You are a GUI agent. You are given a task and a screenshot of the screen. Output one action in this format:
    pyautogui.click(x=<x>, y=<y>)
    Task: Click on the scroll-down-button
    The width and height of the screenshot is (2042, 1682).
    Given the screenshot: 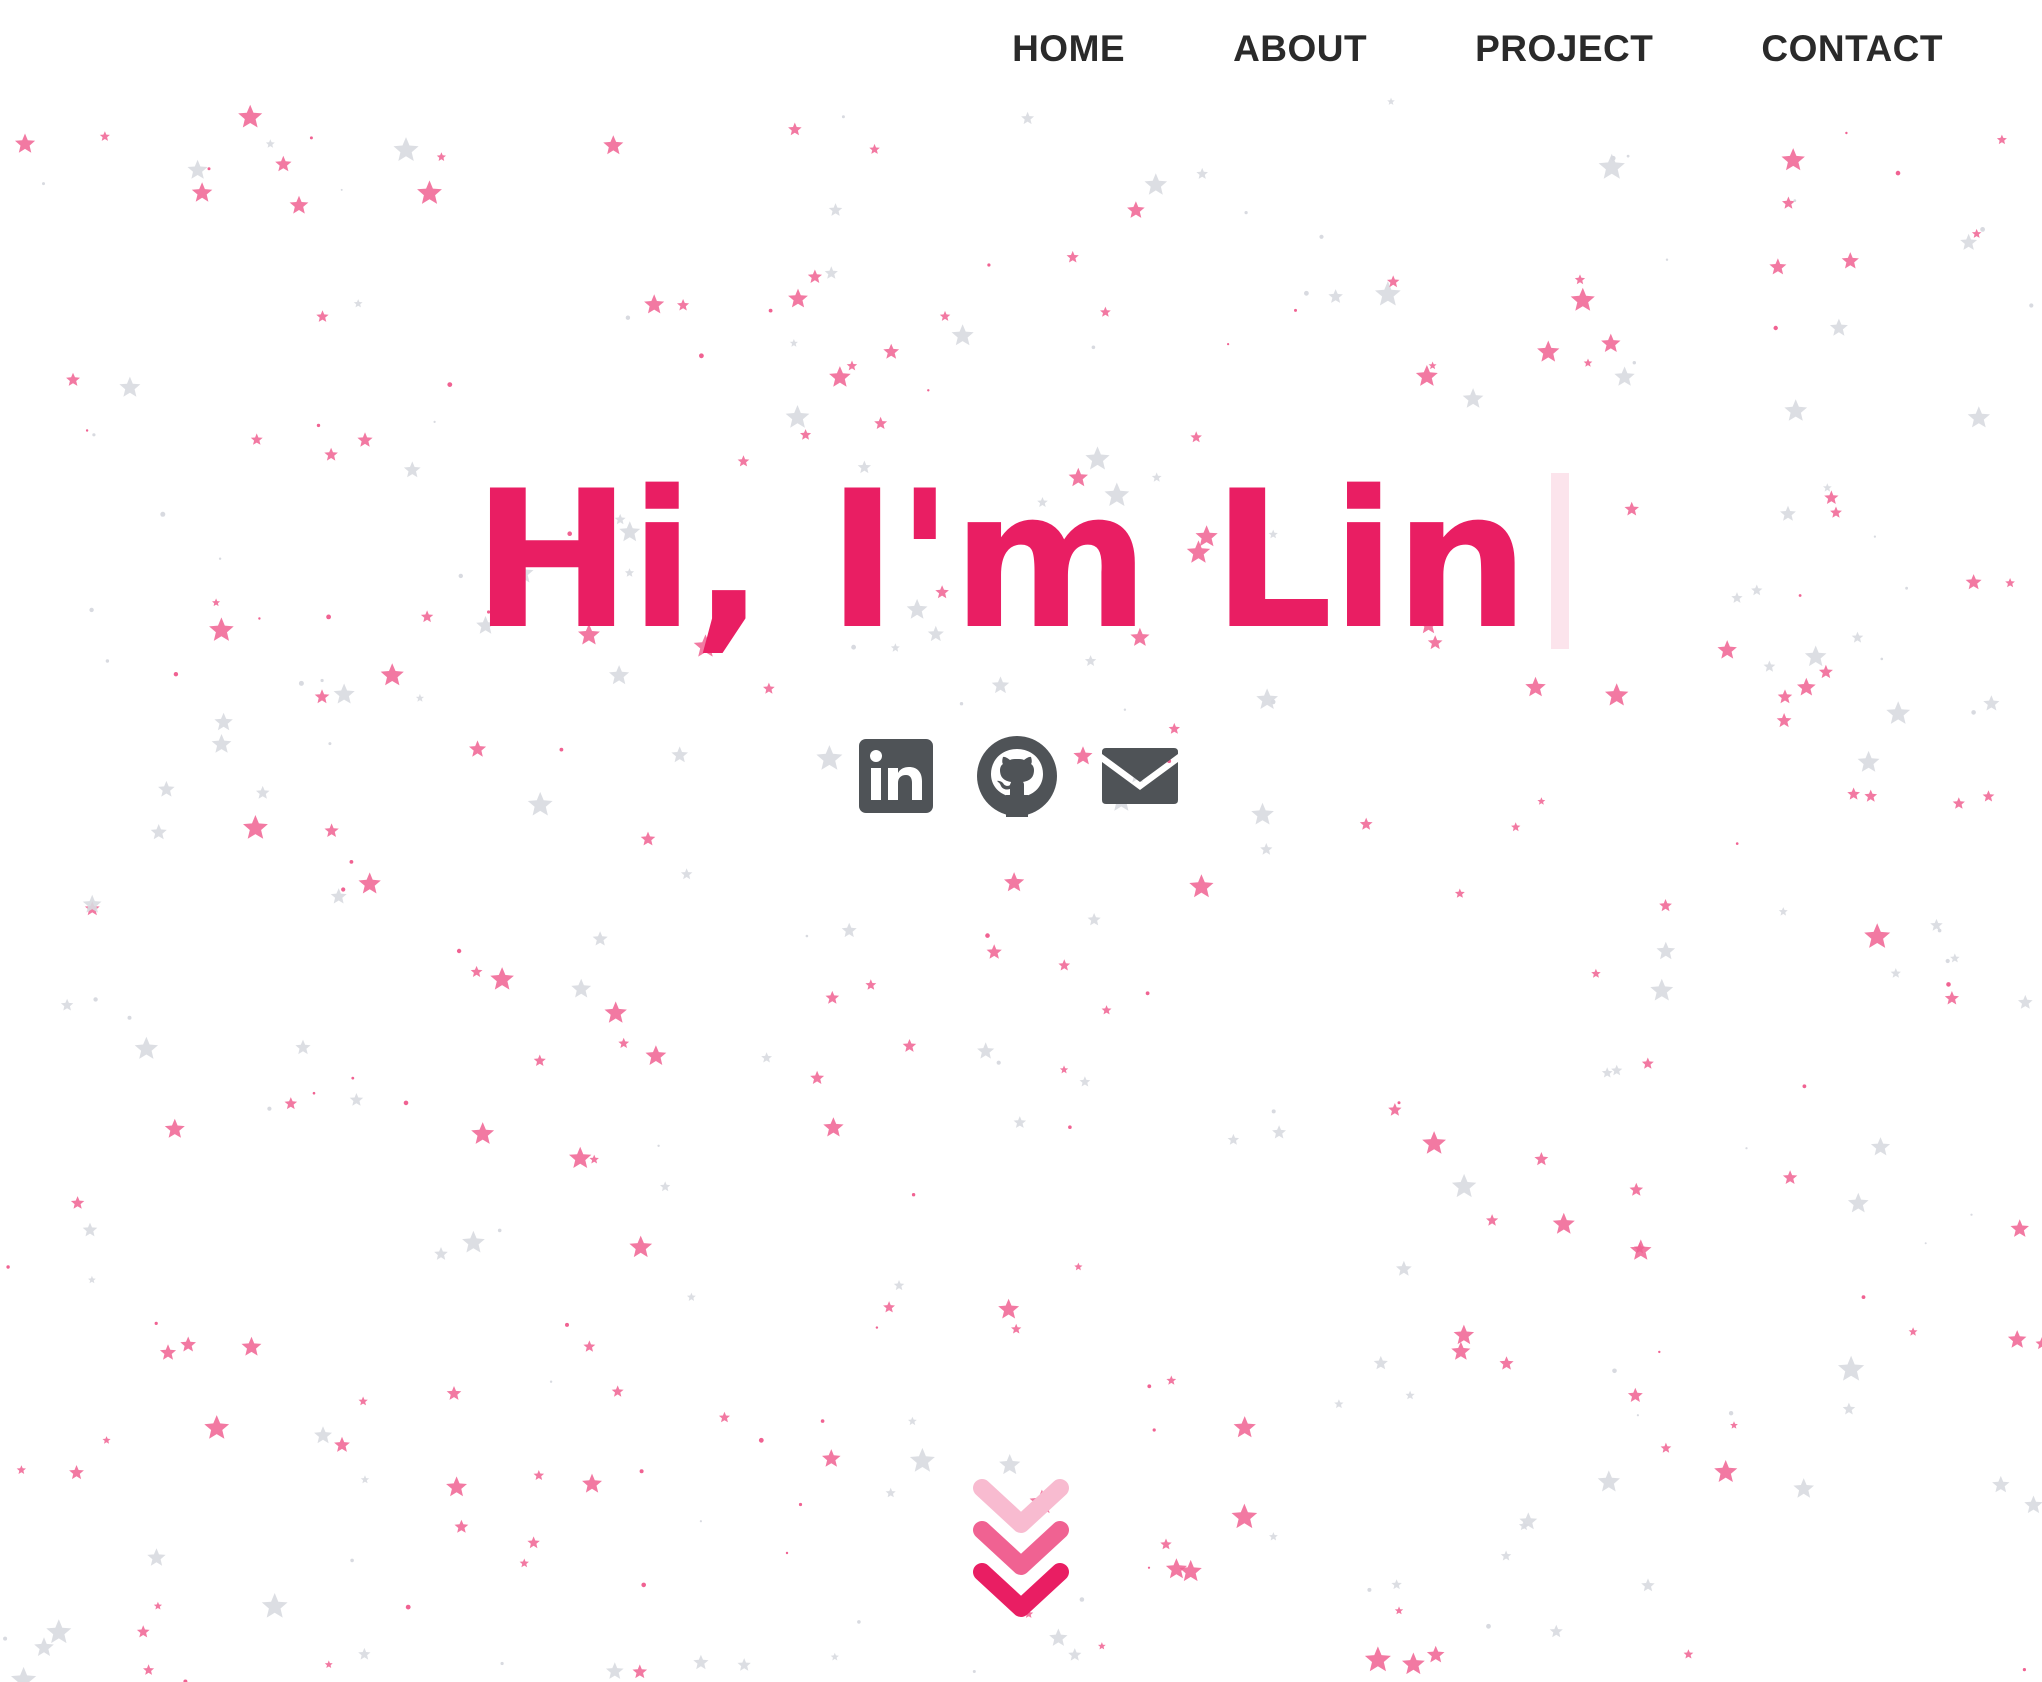 What is the action you would take?
    pyautogui.click(x=1021, y=1553)
    